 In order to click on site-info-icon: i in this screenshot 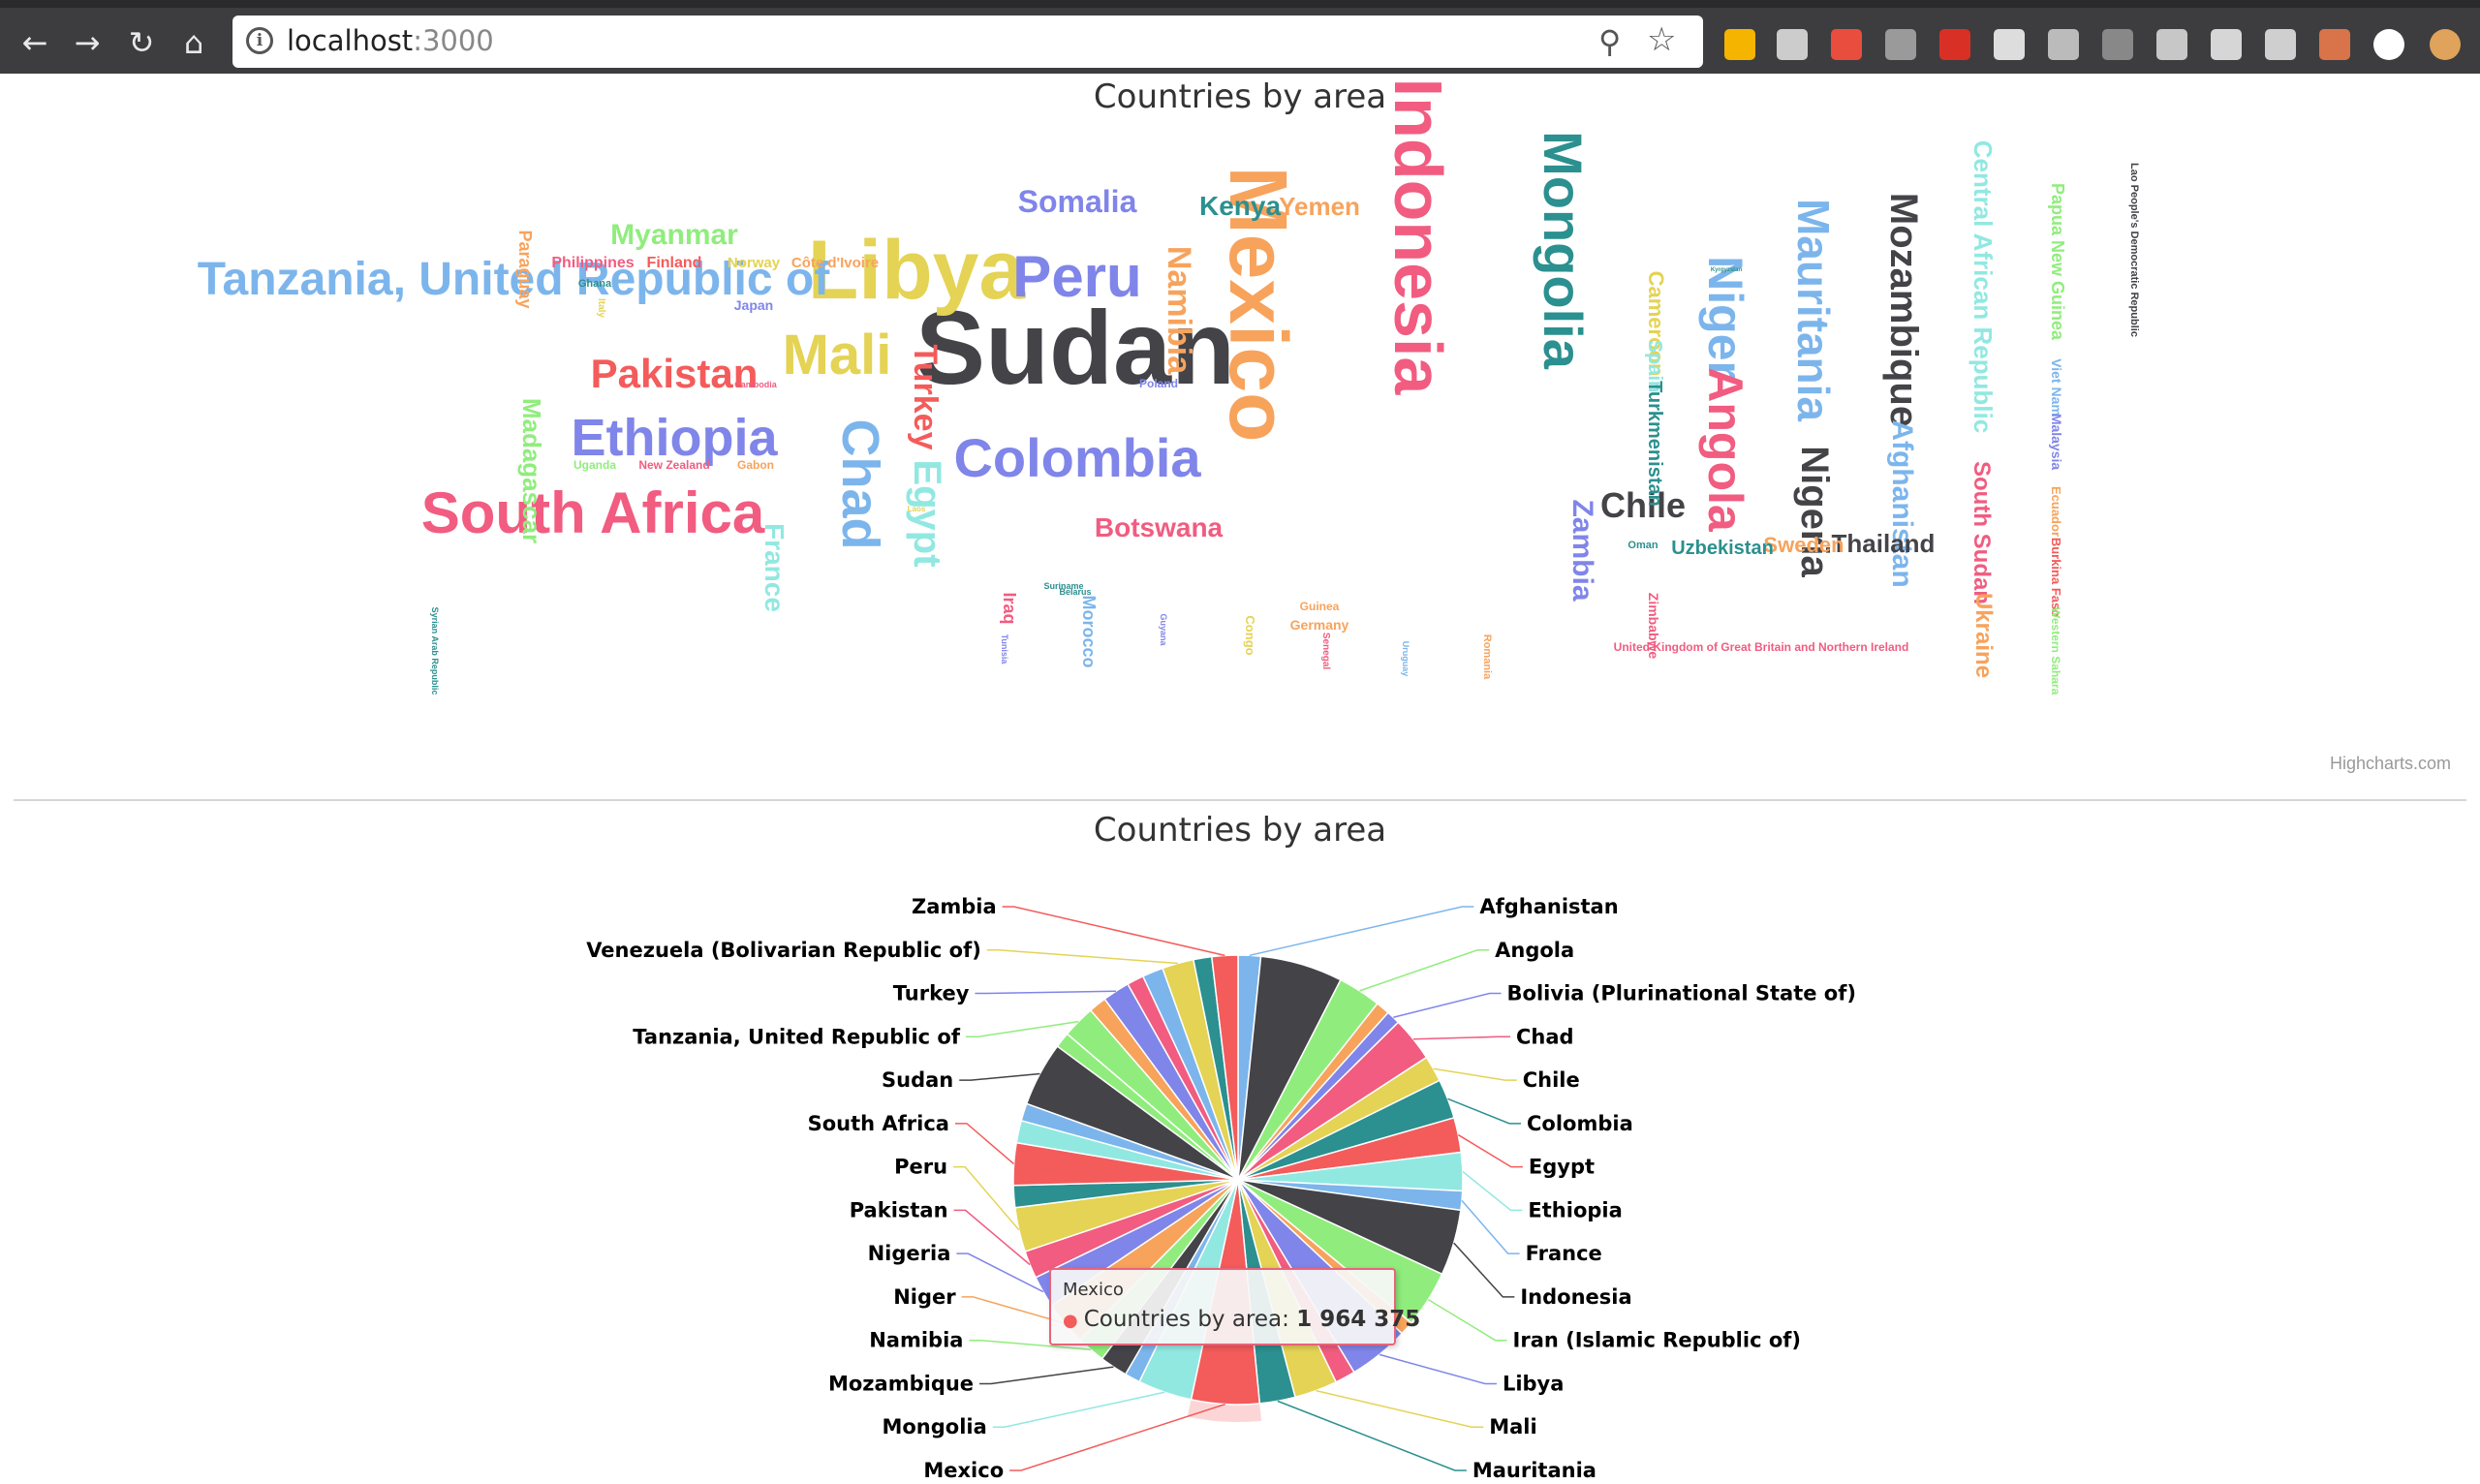, I will do `click(259, 40)`.